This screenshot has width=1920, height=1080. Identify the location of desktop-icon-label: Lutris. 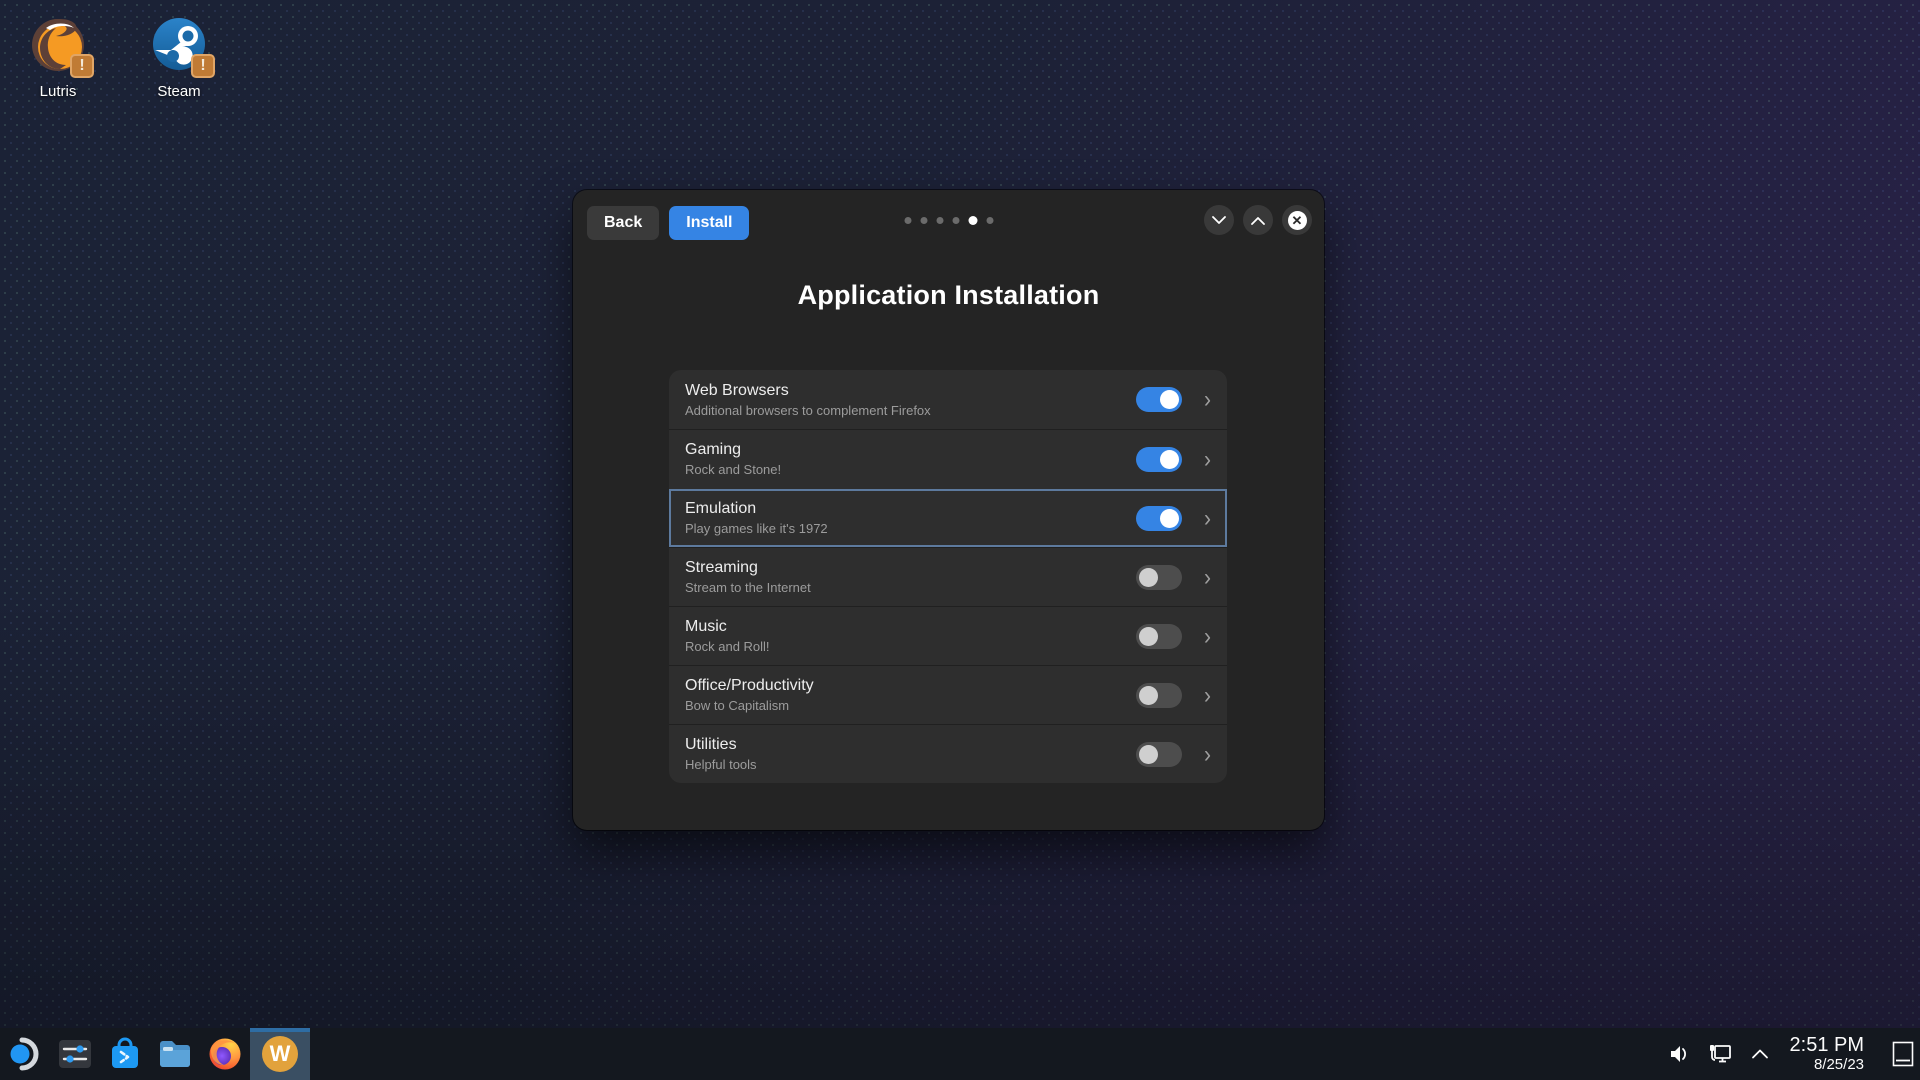
(58, 91).